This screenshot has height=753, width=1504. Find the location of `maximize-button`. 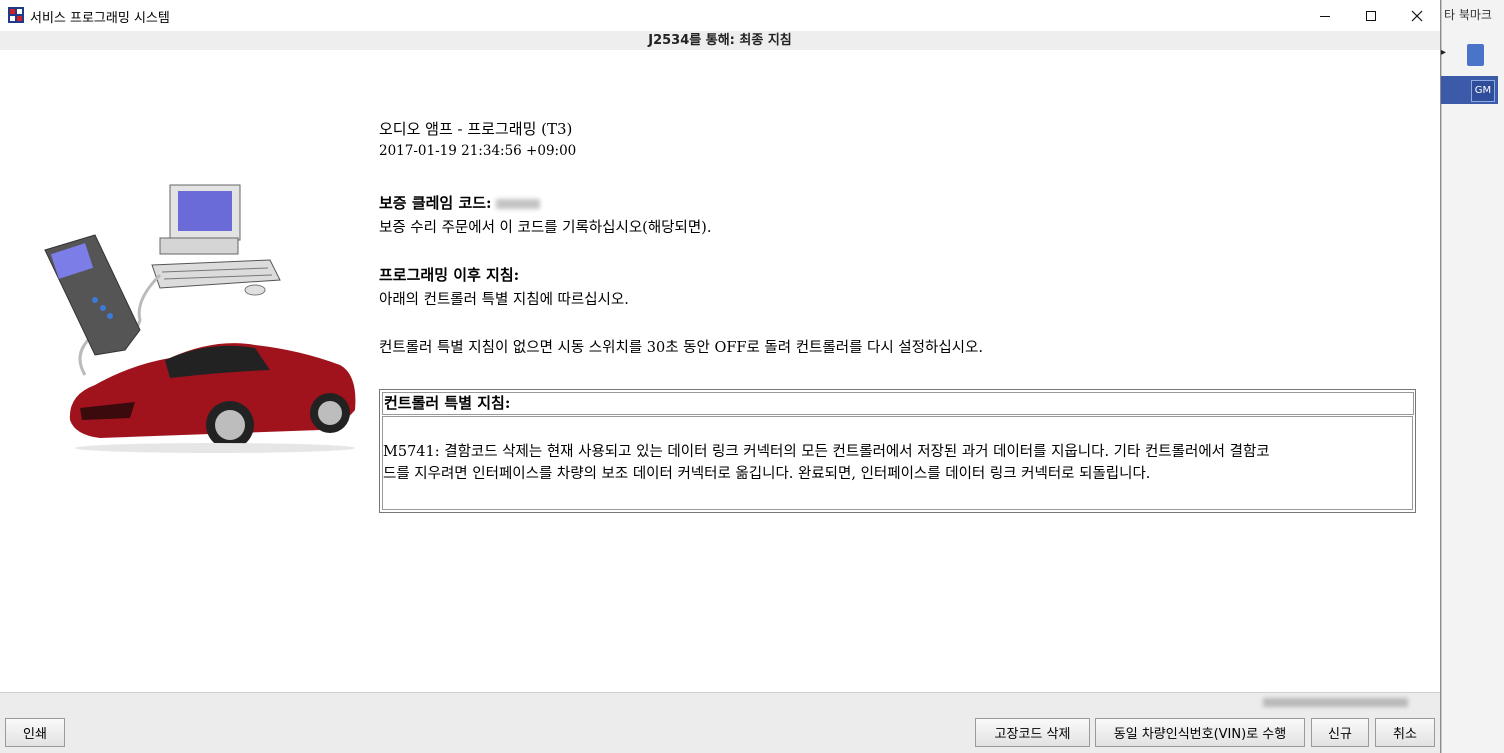

maximize-button is located at coordinates (1371, 15).